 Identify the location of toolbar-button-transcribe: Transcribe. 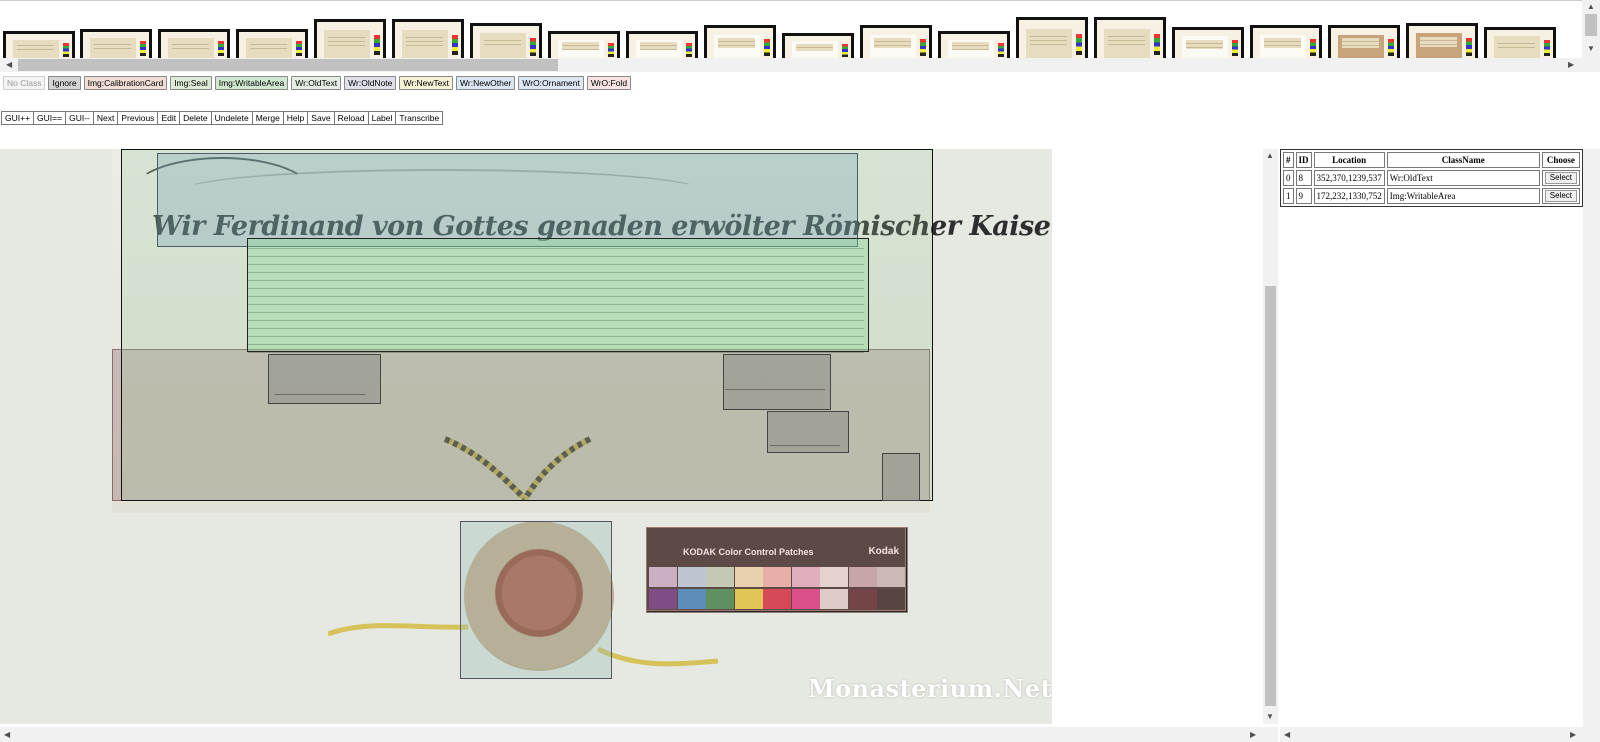
(419, 118).